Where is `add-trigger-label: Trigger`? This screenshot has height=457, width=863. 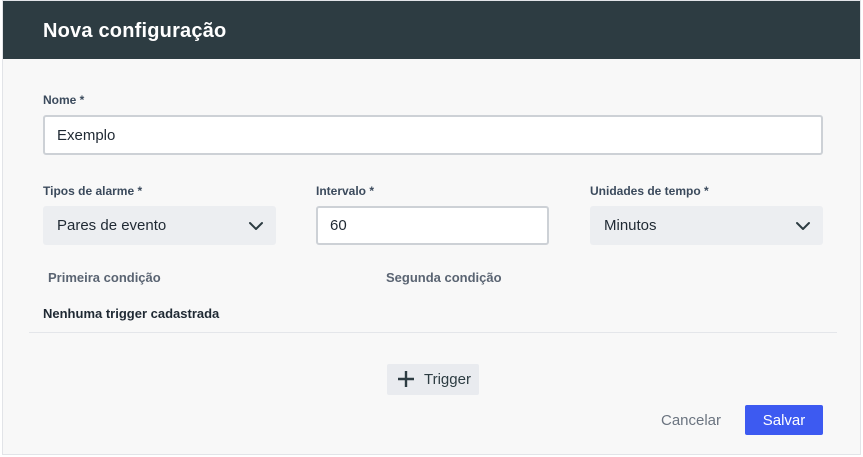 add-trigger-label: Trigger is located at coordinates (447, 379).